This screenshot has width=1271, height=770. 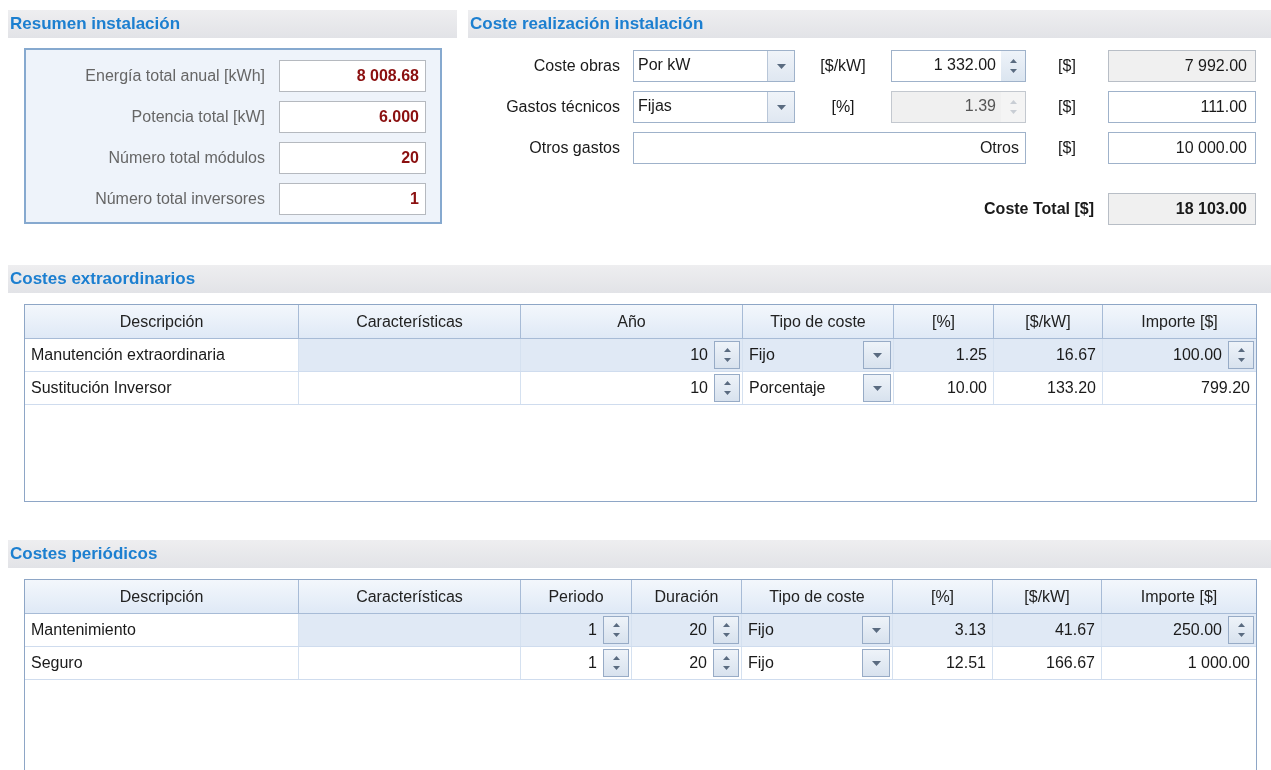 What do you see at coordinates (57, 663) in the screenshot?
I see `table-cell-text: Seguro` at bounding box center [57, 663].